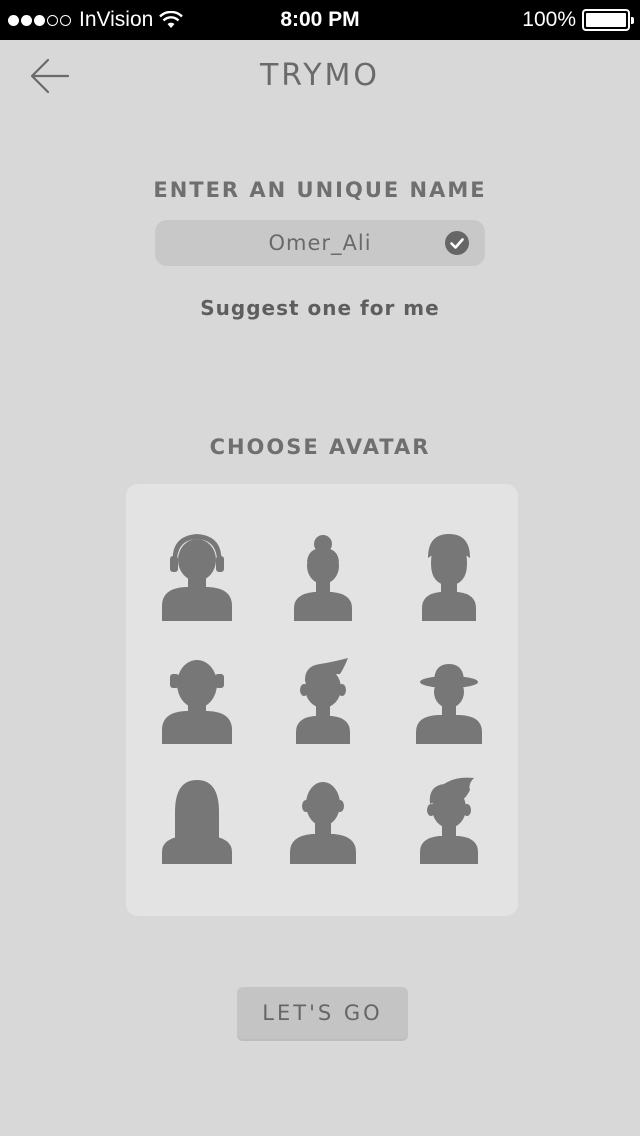 The width and height of the screenshot is (640, 1136). What do you see at coordinates (323, 578) in the screenshot?
I see `avatar-bun-hair-icon` at bounding box center [323, 578].